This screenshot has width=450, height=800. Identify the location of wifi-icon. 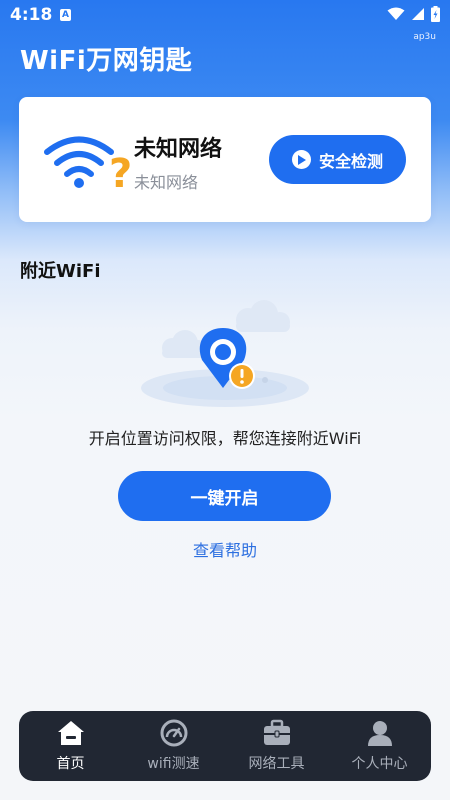
(396, 13).